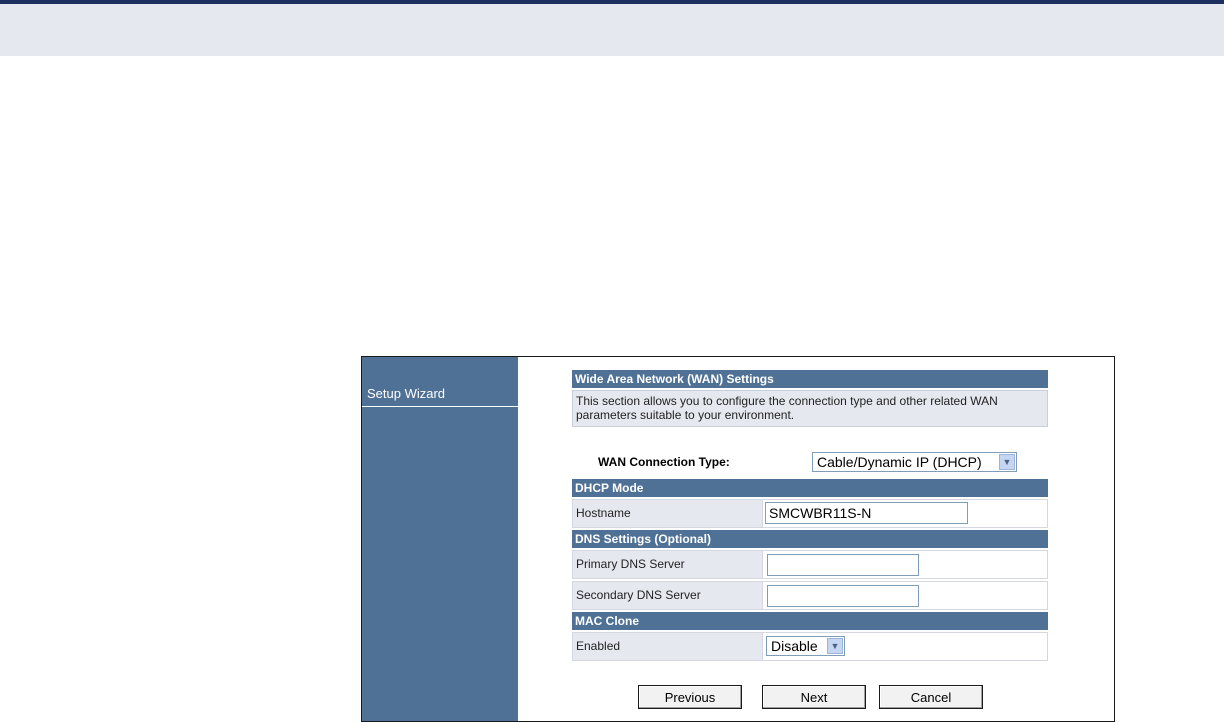 This screenshot has width=1224, height=723. I want to click on wan-connection-type-value: Cable/Dynamic IP (DHCP), so click(899, 462).